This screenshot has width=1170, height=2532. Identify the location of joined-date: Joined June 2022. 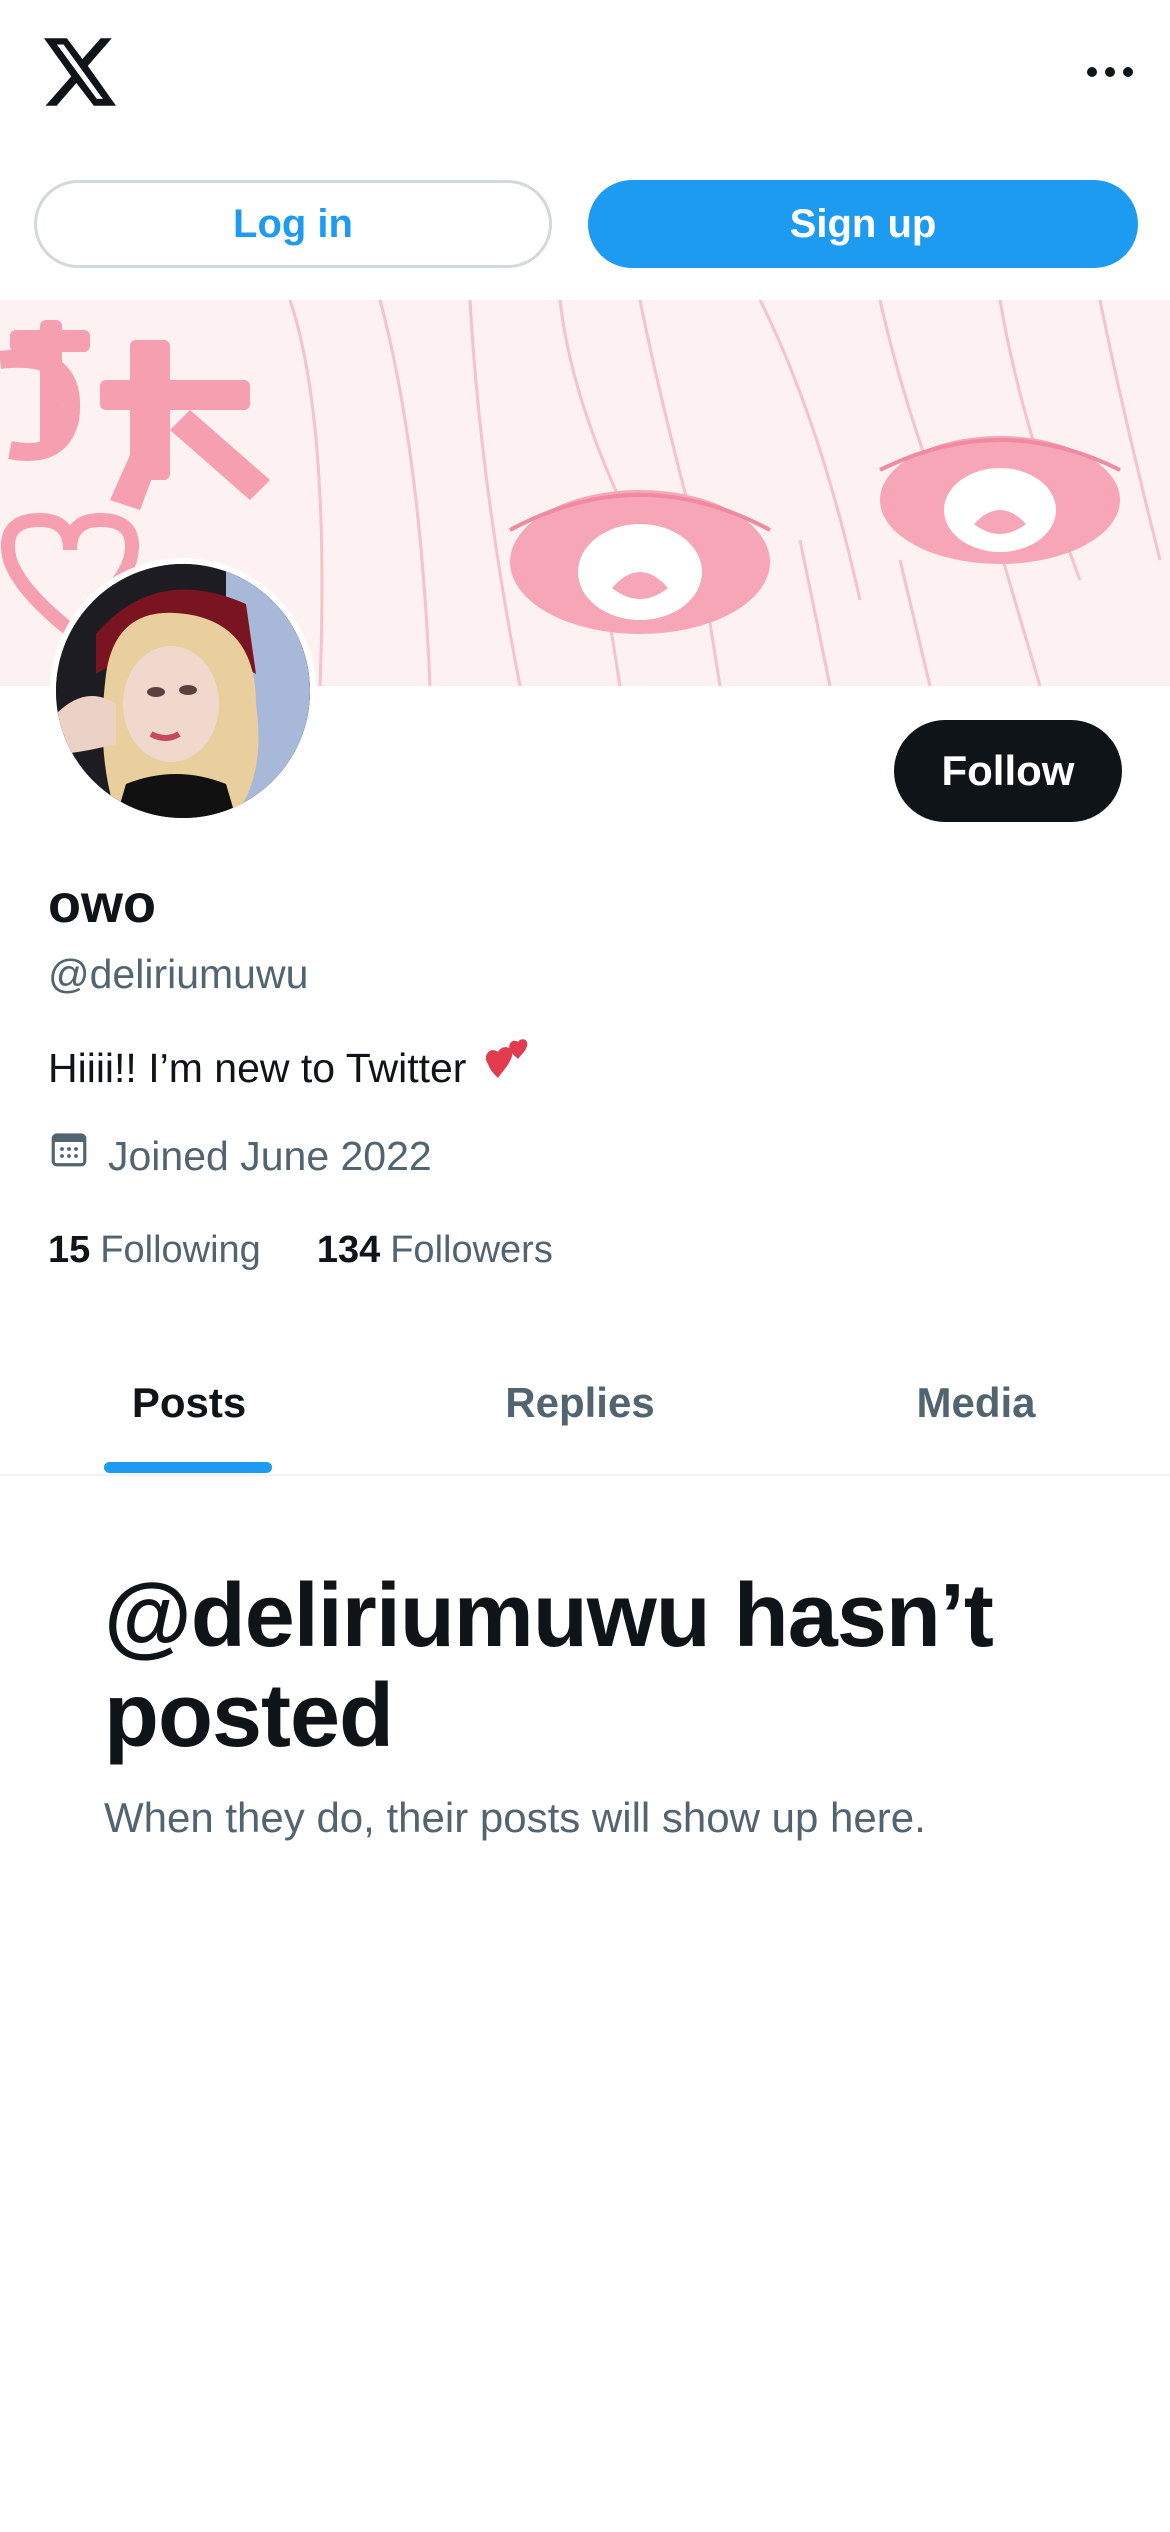
(240, 1156).